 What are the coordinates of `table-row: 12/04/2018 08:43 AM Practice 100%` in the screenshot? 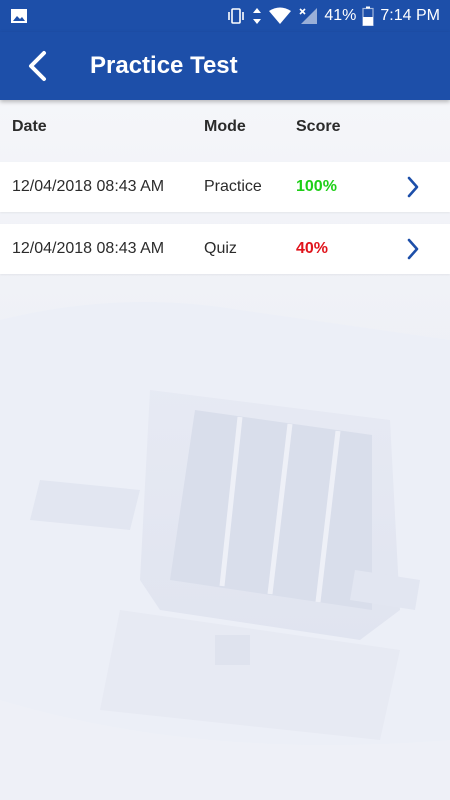 It's located at (225, 187).